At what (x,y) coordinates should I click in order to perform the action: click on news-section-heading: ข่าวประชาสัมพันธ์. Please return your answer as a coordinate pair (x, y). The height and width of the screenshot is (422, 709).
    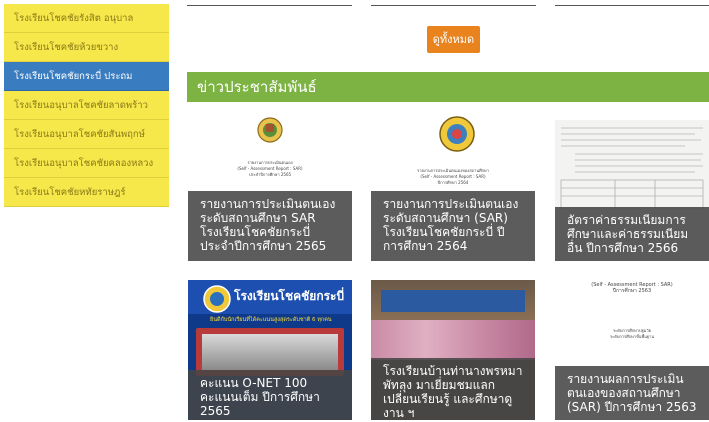
    Looking at the image, I should click on (448, 87).